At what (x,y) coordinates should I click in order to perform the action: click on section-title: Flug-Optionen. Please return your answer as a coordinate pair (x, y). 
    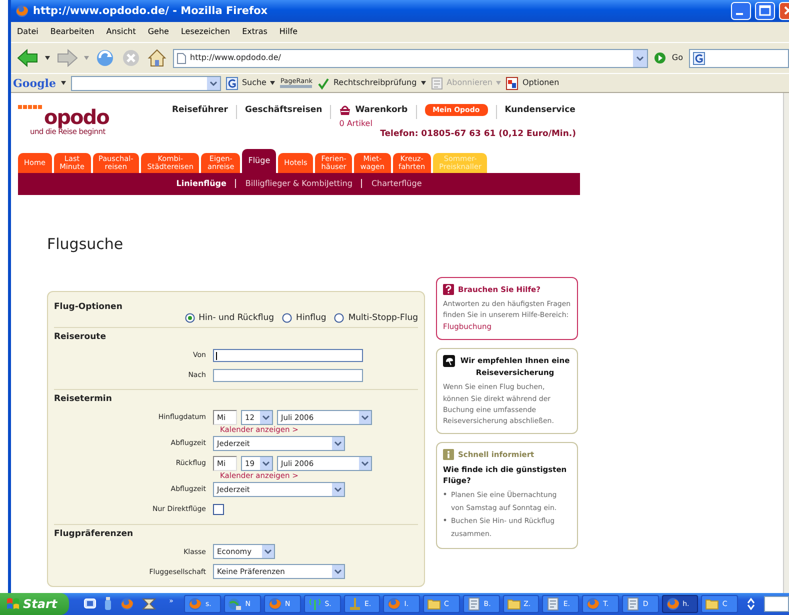
    Looking at the image, I should click on (89, 307).